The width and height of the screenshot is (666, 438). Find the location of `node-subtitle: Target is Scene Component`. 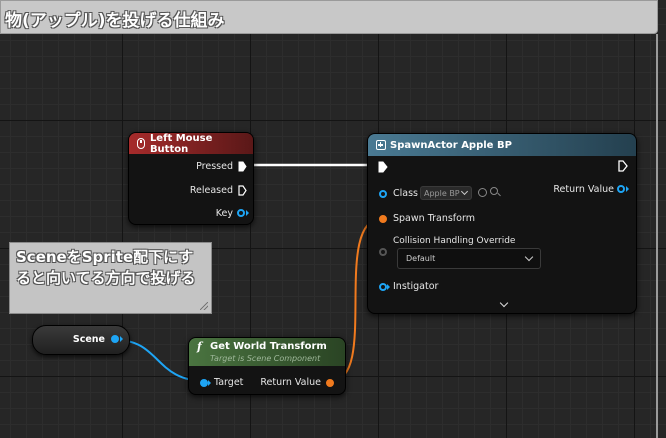

node-subtitle: Target is Scene Component is located at coordinates (265, 358).